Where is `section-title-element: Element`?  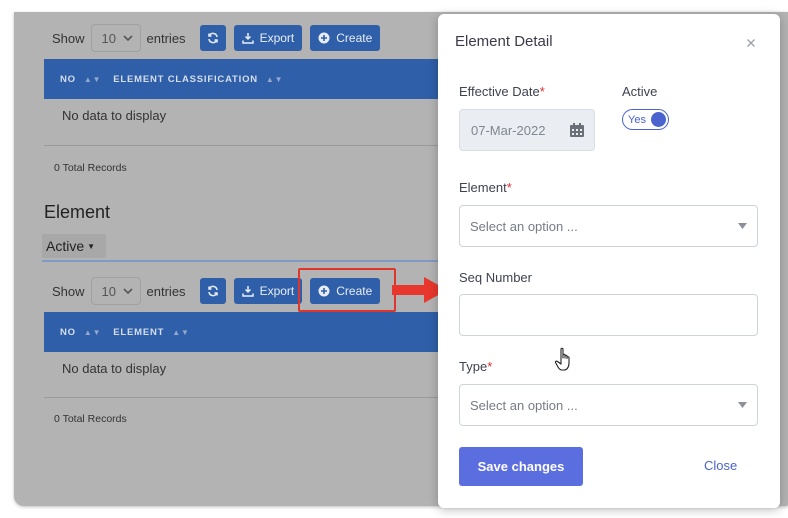 section-title-element: Element is located at coordinates (77, 212).